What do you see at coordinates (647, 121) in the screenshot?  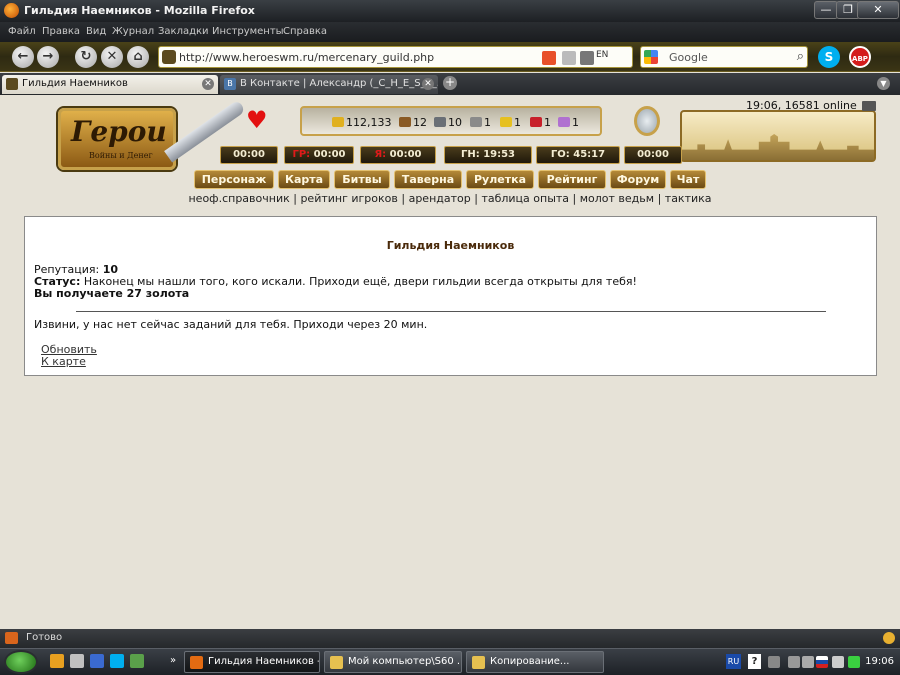 I see `mirror-icon` at bounding box center [647, 121].